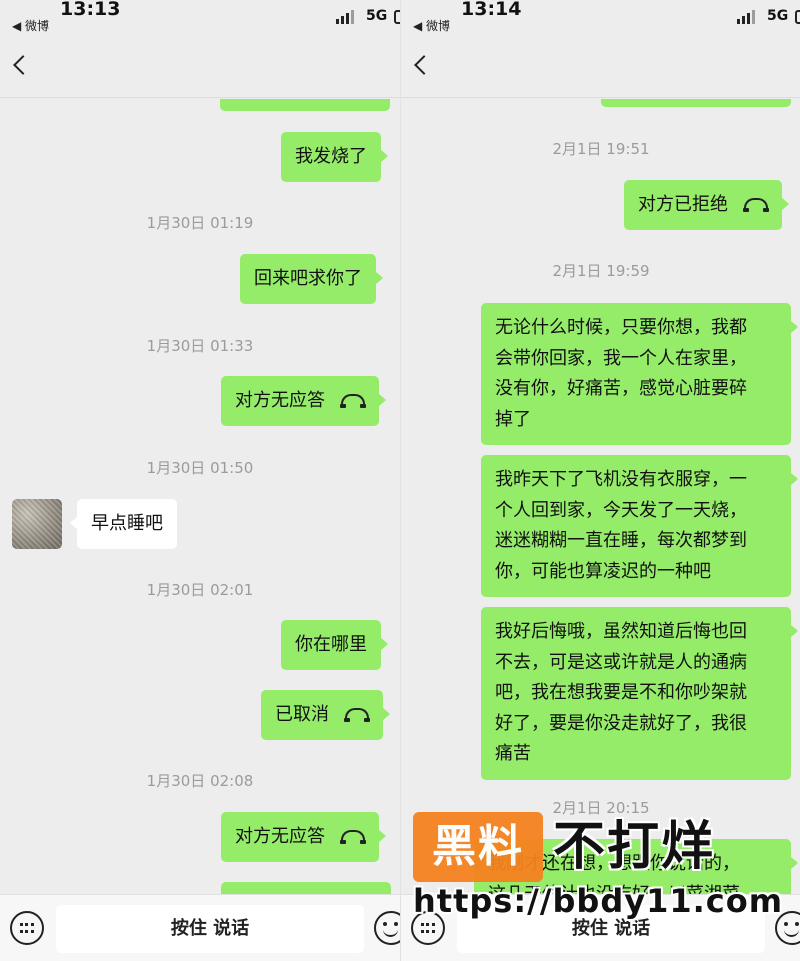 Image resolution: width=800 pixels, height=961 pixels. Describe the element at coordinates (600, 20) in the screenshot. I see `status-bar: 13:14 ◀ 微博 5G` at that location.